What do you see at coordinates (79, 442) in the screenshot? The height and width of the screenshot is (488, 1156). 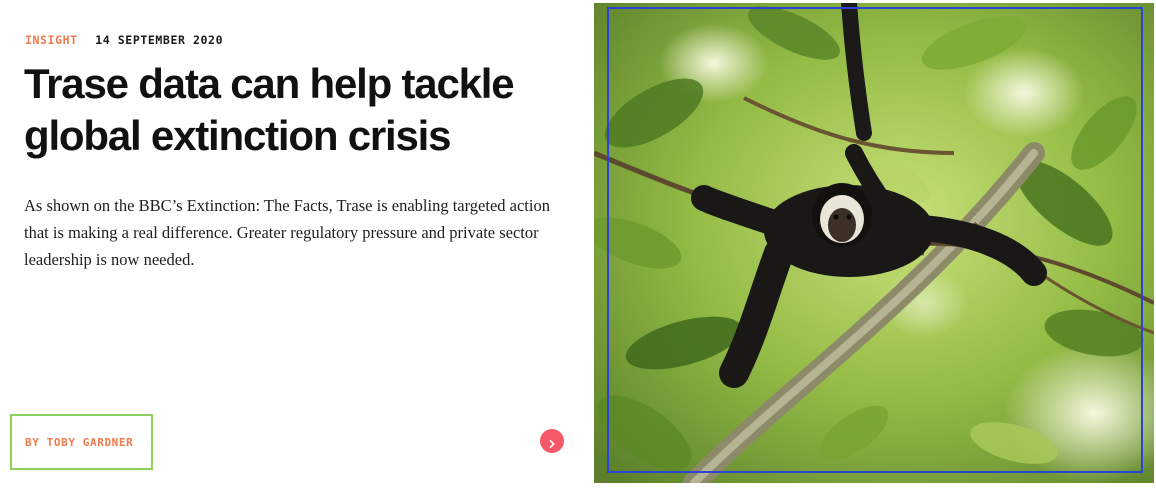 I see `author-name: BY TOBY GARDNER` at bounding box center [79, 442].